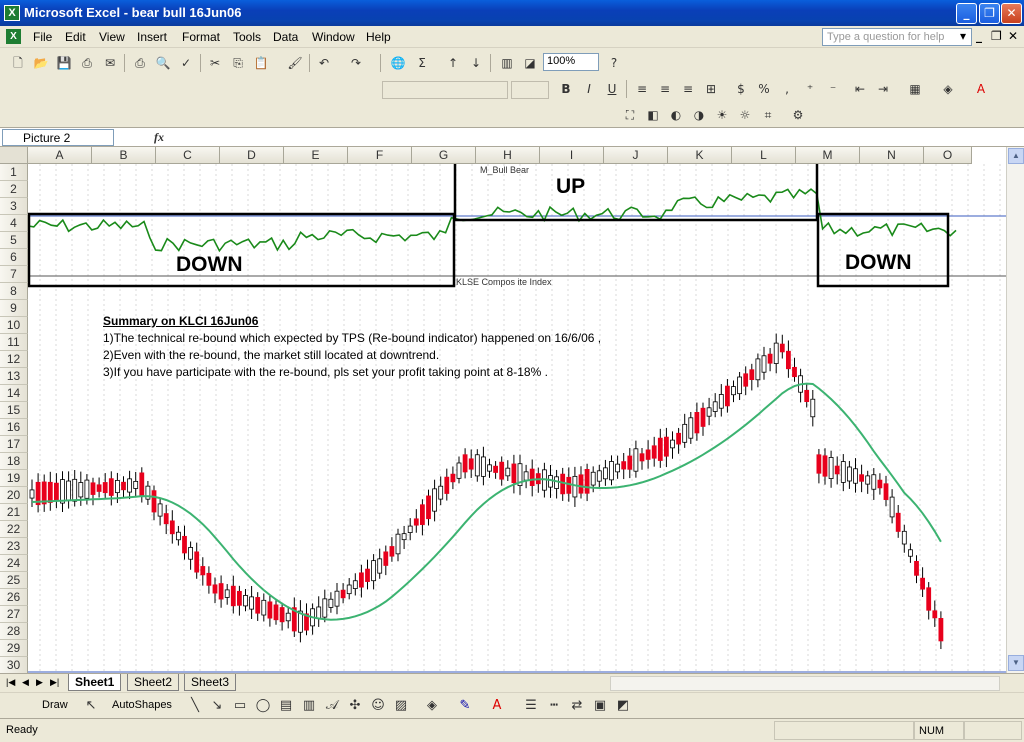 This screenshot has height=742, width=1024. What do you see at coordinates (787, 89) in the screenshot?
I see `comma-icon: ,` at bounding box center [787, 89].